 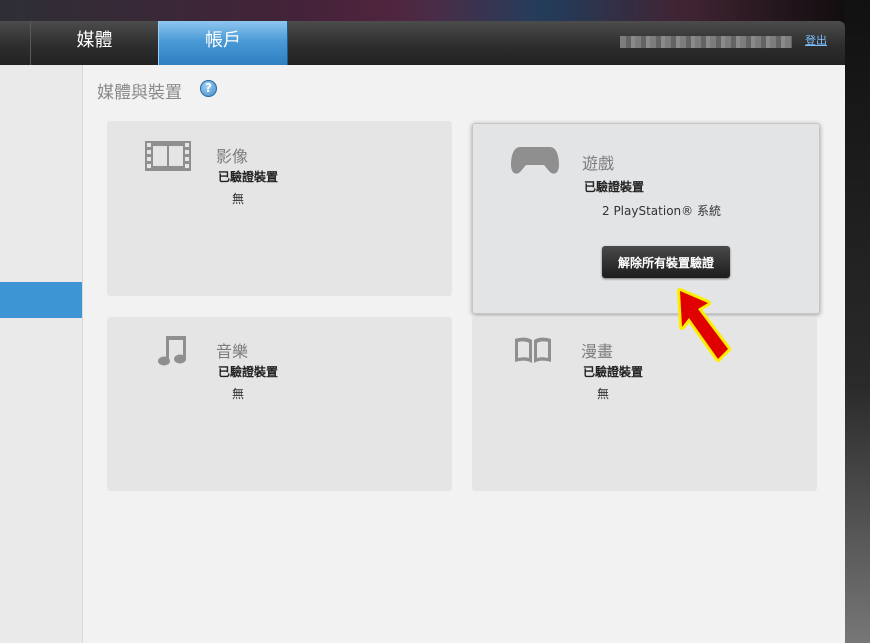 I want to click on card-games: 遊戲 已驗證裝置 2 PlayStation® 系統 解除所有裝置驗證, so click(x=646, y=218).